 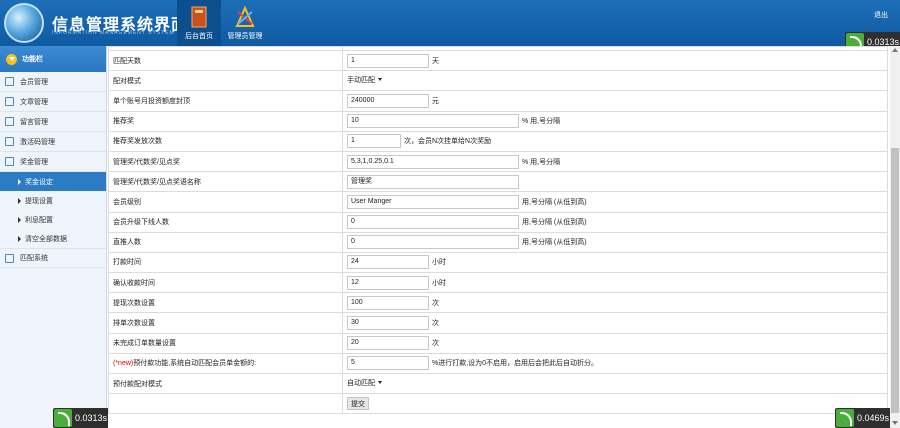 I want to click on scrollbar-thumb, so click(x=895, y=280).